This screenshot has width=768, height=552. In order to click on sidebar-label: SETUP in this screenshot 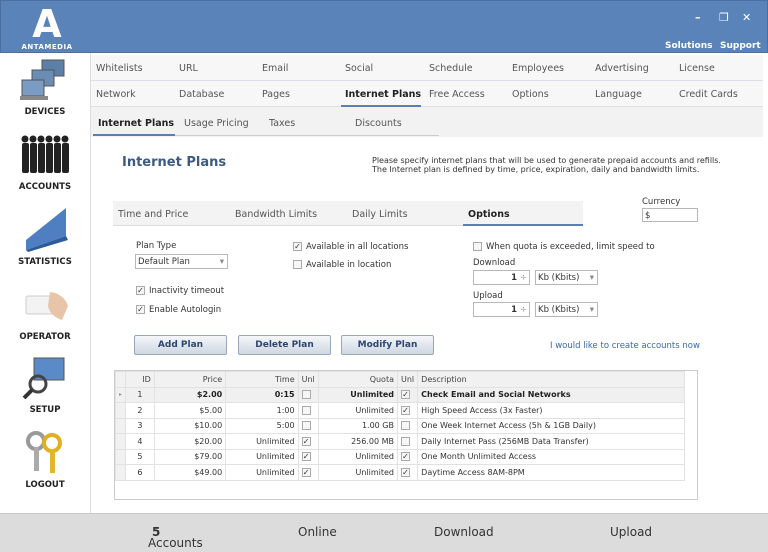, I will do `click(45, 410)`.